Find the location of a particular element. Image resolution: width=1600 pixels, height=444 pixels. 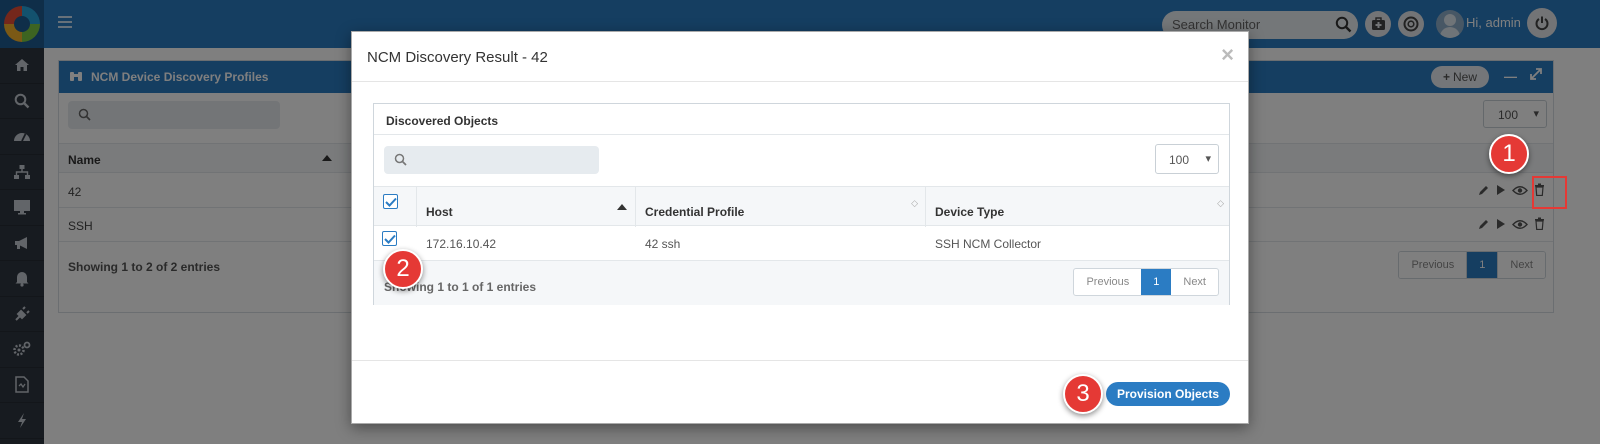

search-icon is located at coordinates (400, 159).